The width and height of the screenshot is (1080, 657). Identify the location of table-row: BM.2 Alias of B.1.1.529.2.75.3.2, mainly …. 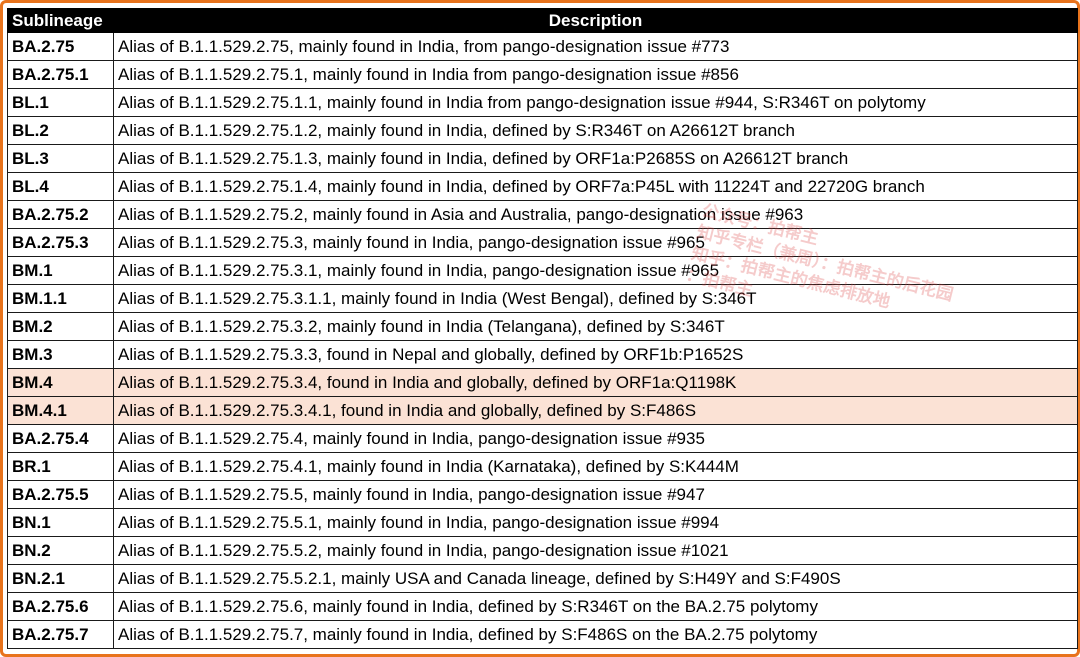
(542, 326).